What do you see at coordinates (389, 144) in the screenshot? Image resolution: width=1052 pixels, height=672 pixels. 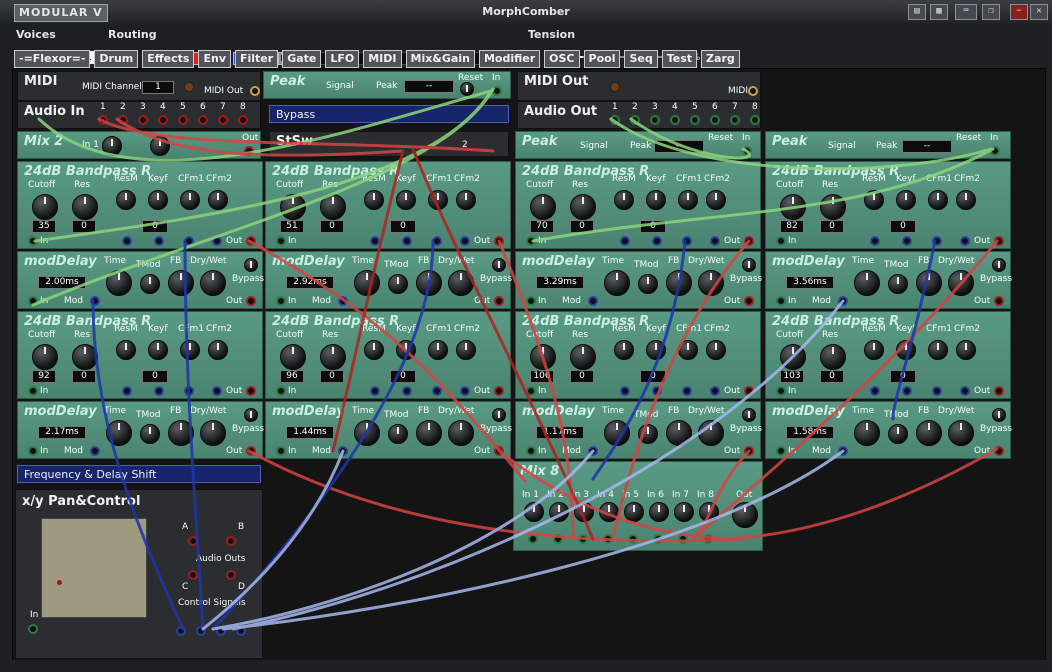 I see `stsw-module: StSw 2` at bounding box center [389, 144].